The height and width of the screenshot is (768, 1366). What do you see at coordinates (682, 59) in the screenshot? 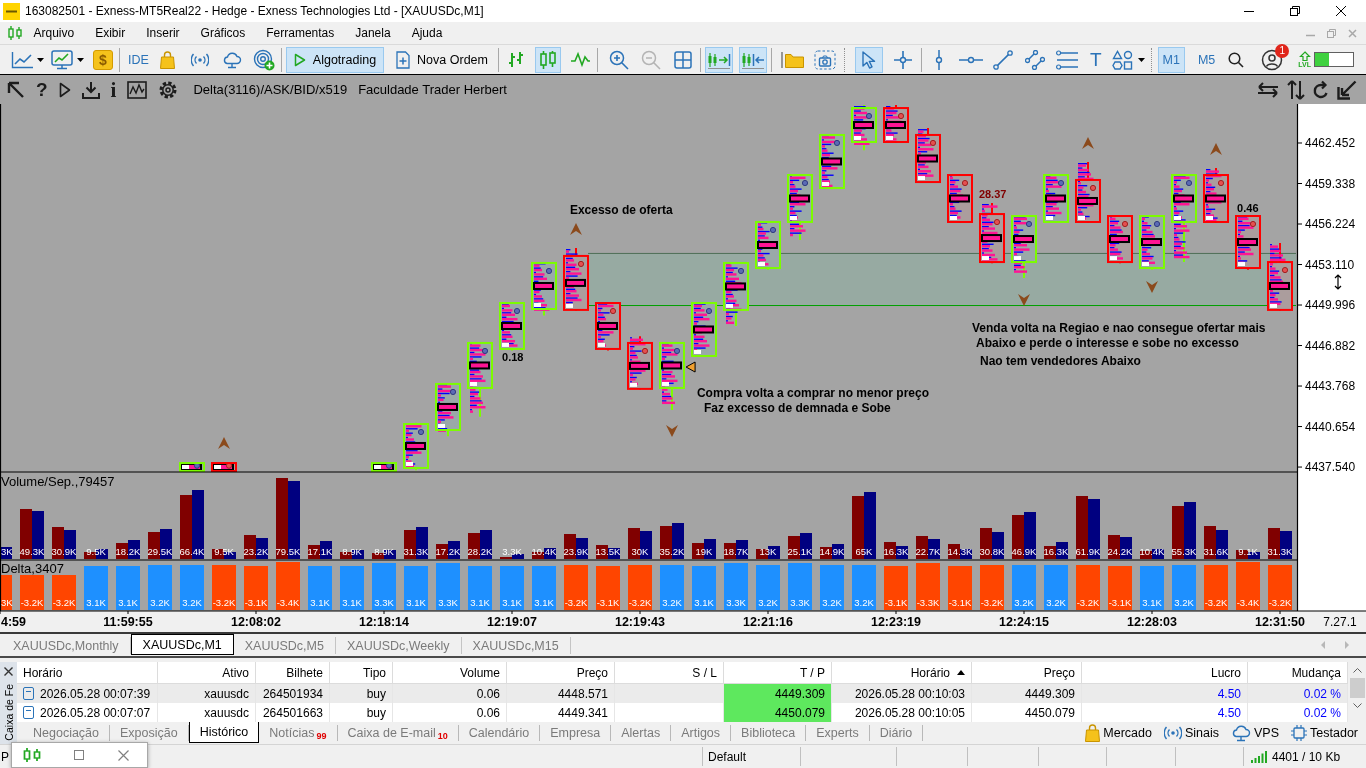
I see `tile-windows-icon` at bounding box center [682, 59].